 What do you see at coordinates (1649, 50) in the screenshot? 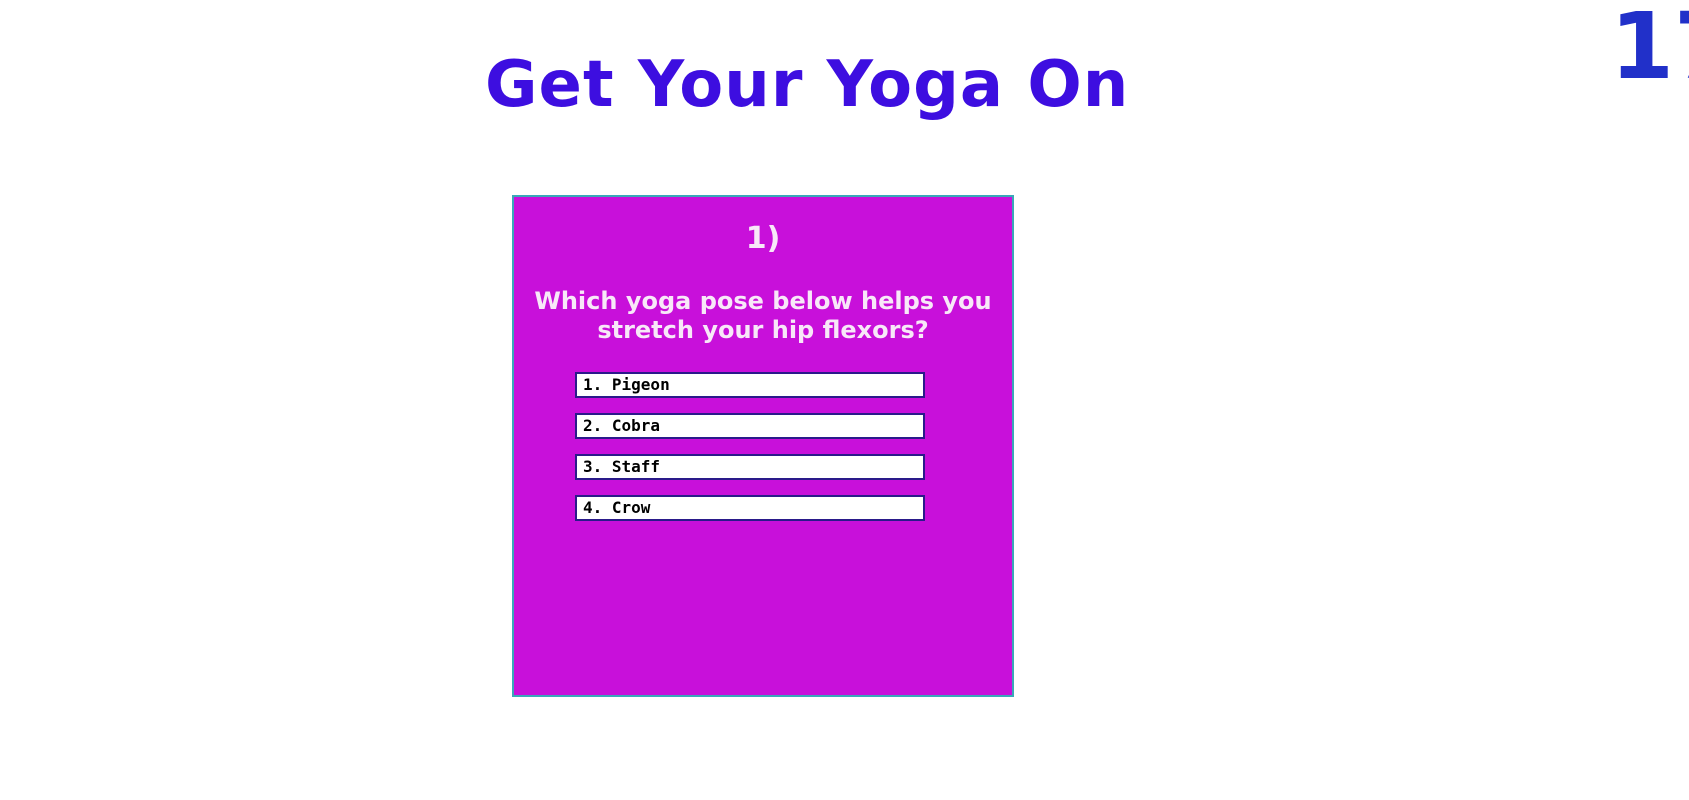
I see `countdown-timer: 17` at bounding box center [1649, 50].